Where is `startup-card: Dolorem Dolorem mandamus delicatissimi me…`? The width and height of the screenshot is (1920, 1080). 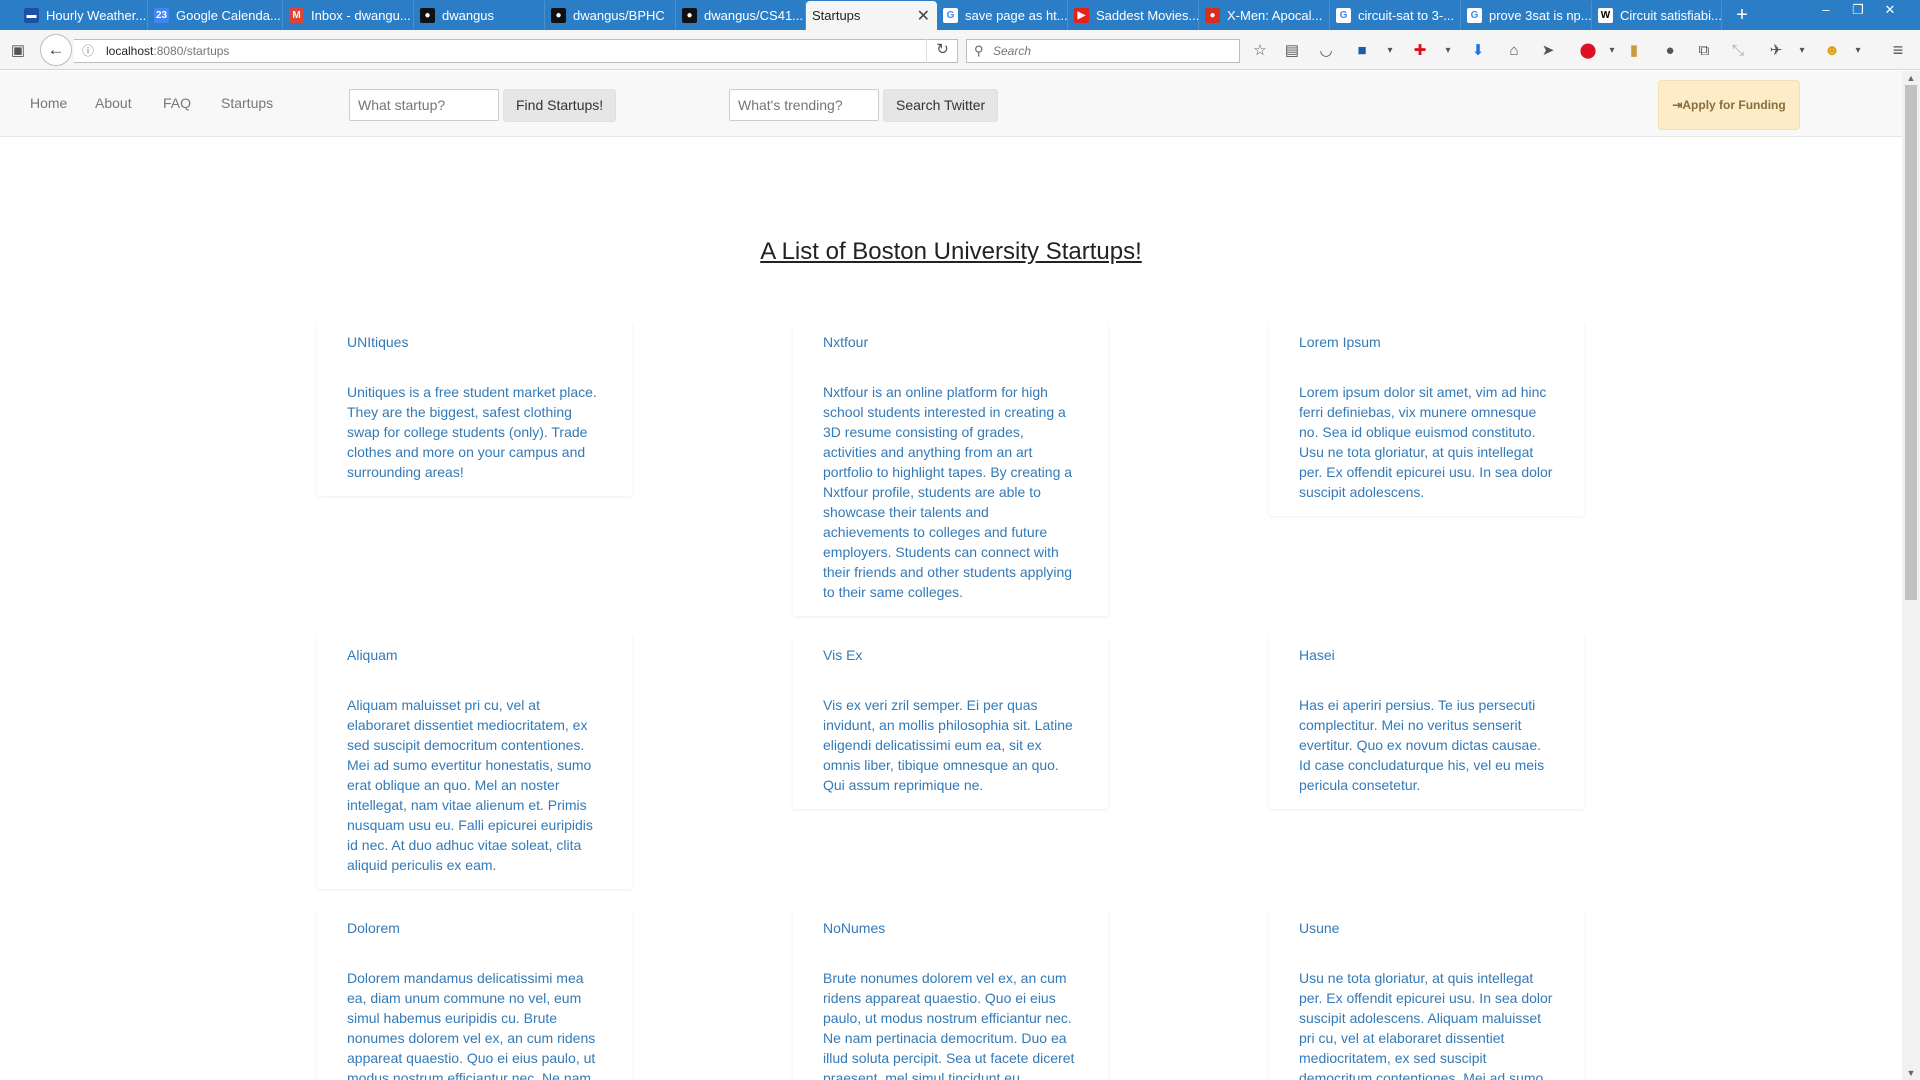
startup-card: Dolorem Dolorem mandamus delicatissimi me… is located at coordinates (474, 994).